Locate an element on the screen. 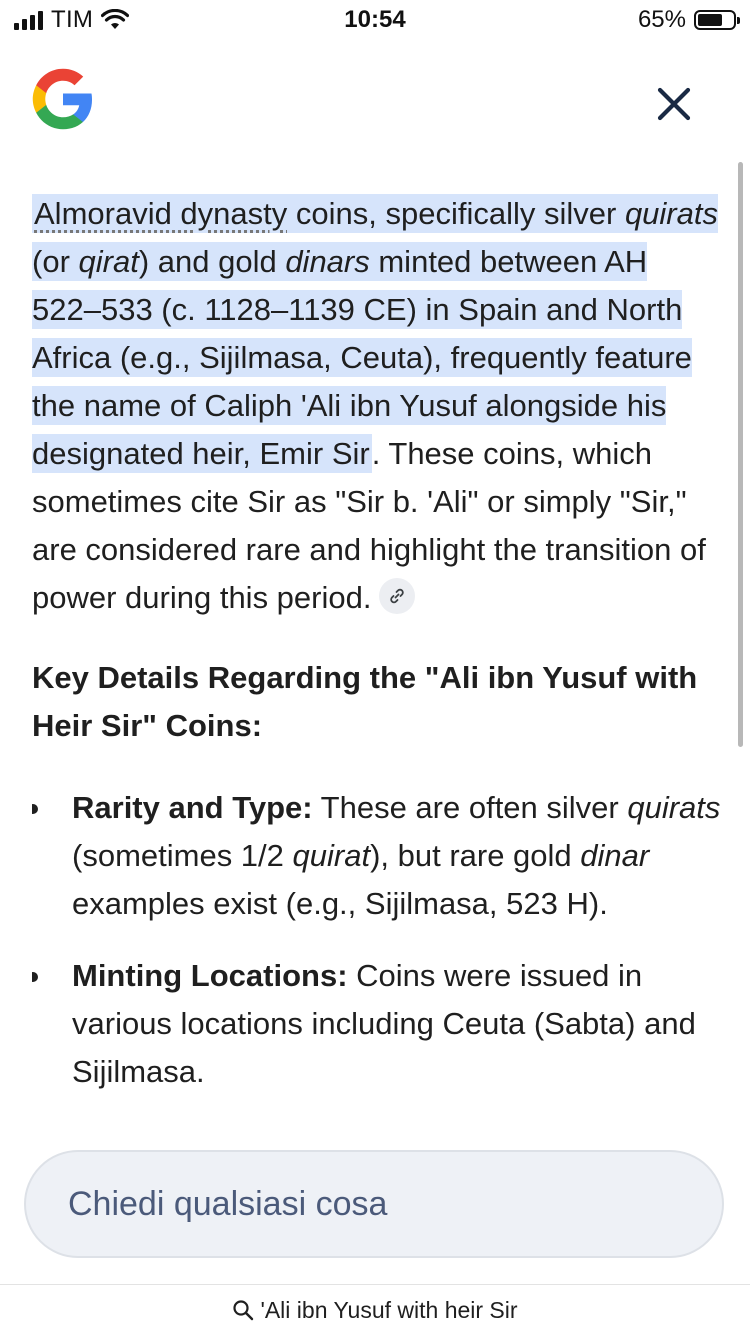 This screenshot has width=750, height=1334. ask-bar is located at coordinates (374, 1204).